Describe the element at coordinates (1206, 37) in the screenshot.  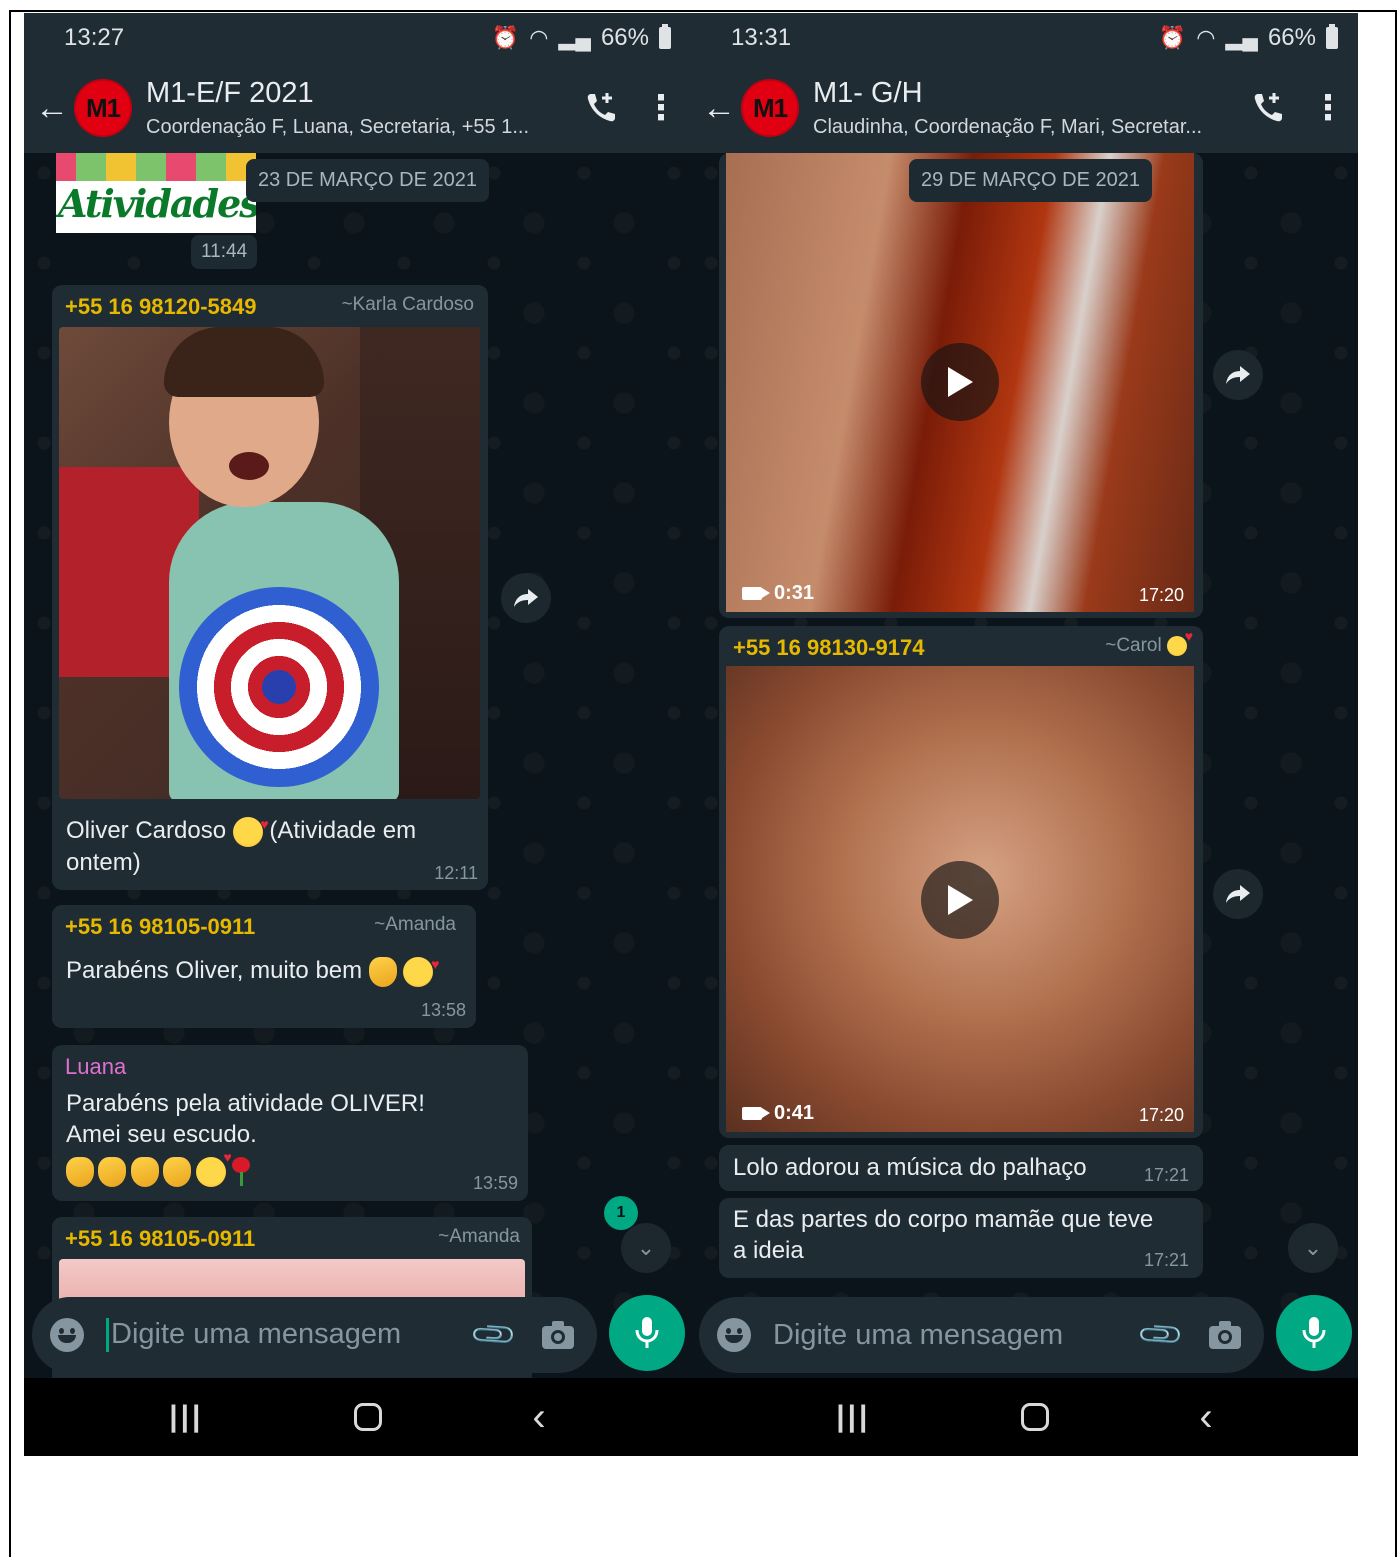
I see `wifi-icon: ◠` at that location.